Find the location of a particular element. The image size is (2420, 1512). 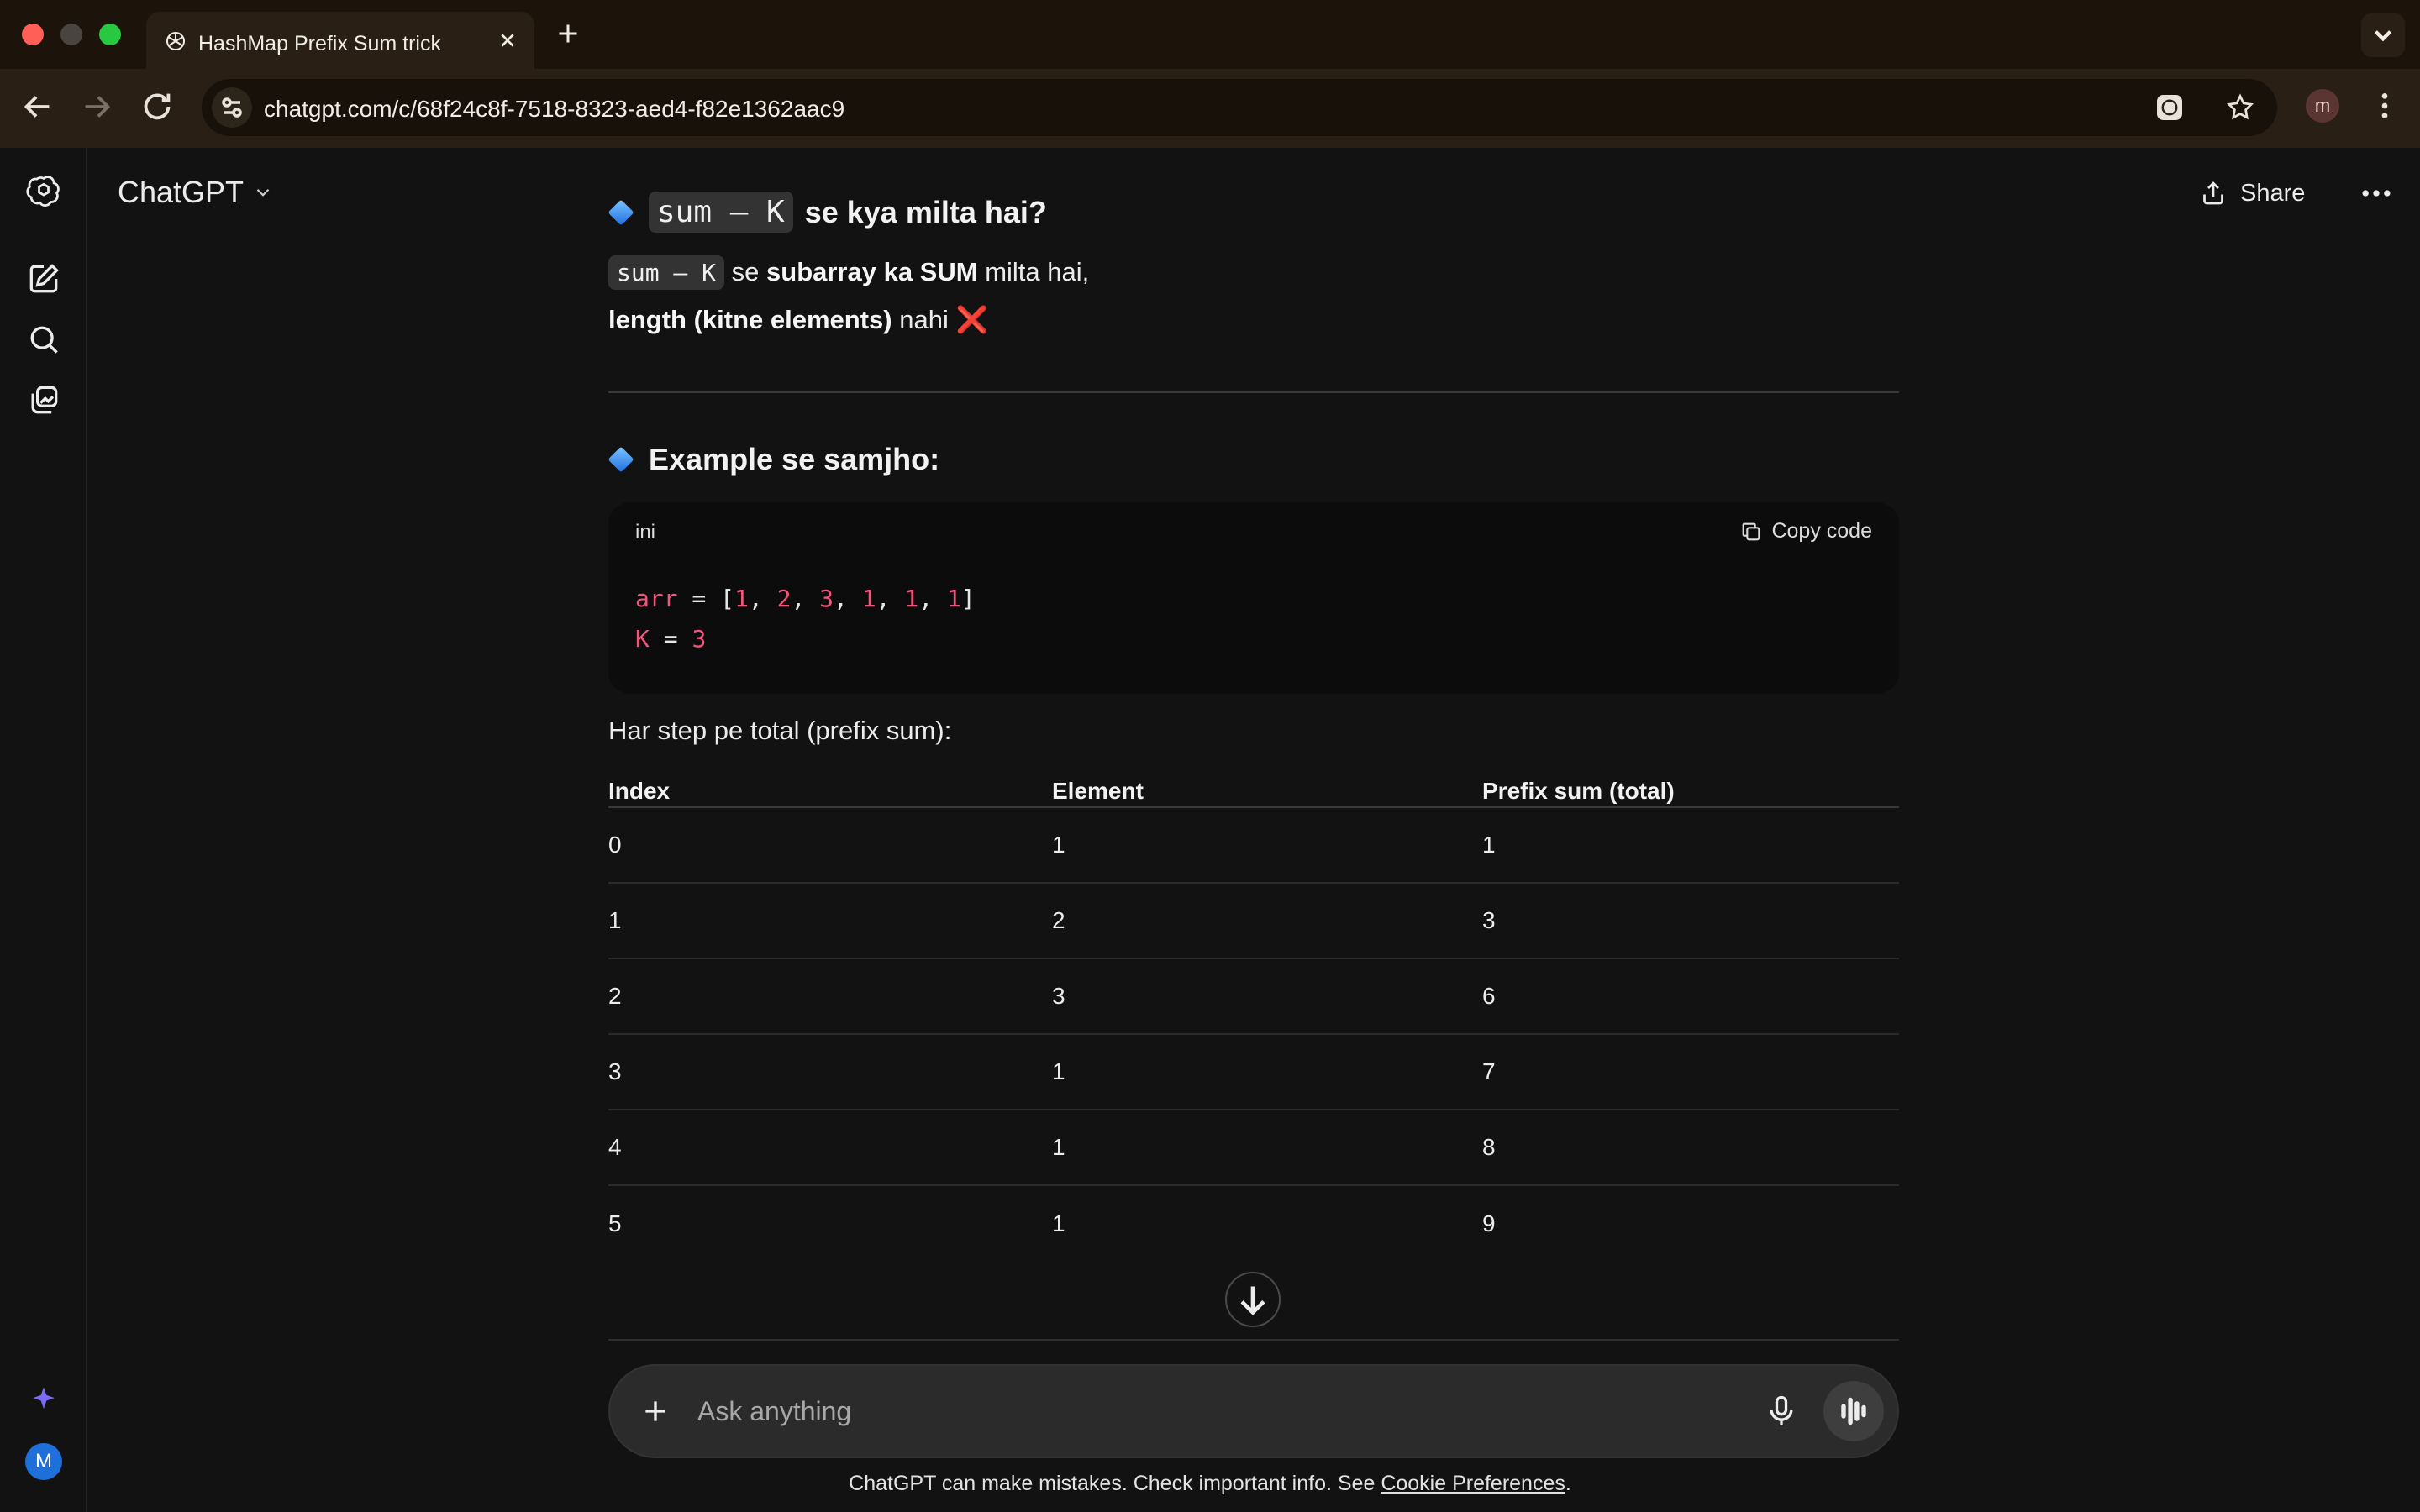

bold-text: subarray ka SUM is located at coordinates (872, 271).